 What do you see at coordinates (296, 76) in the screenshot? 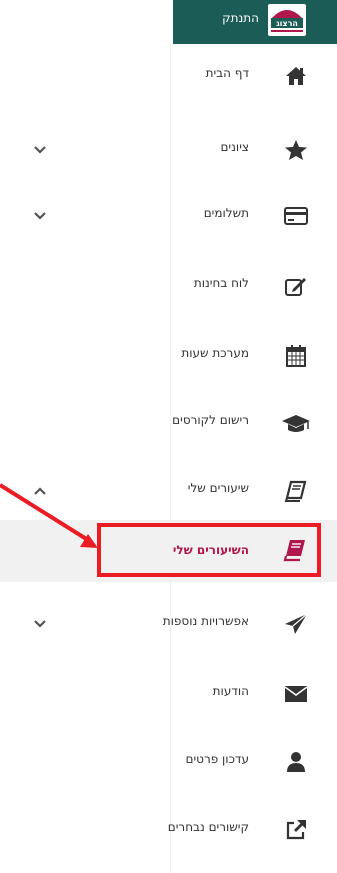
I see `home-icon` at bounding box center [296, 76].